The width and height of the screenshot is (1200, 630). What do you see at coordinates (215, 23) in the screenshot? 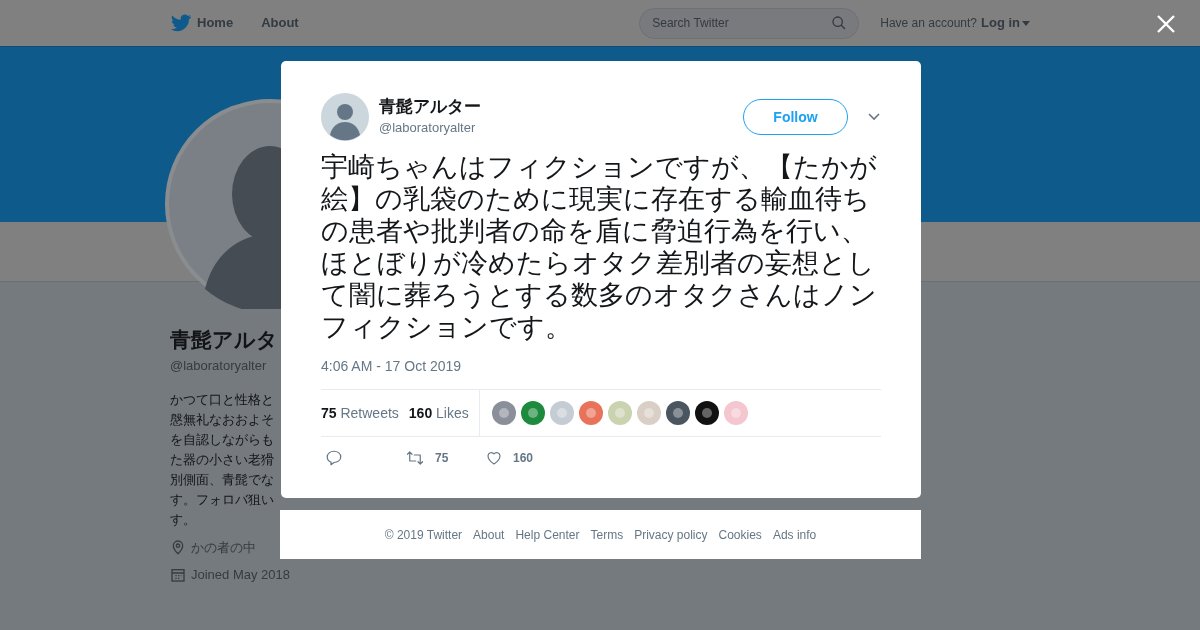
I see `nav-link: Home` at bounding box center [215, 23].